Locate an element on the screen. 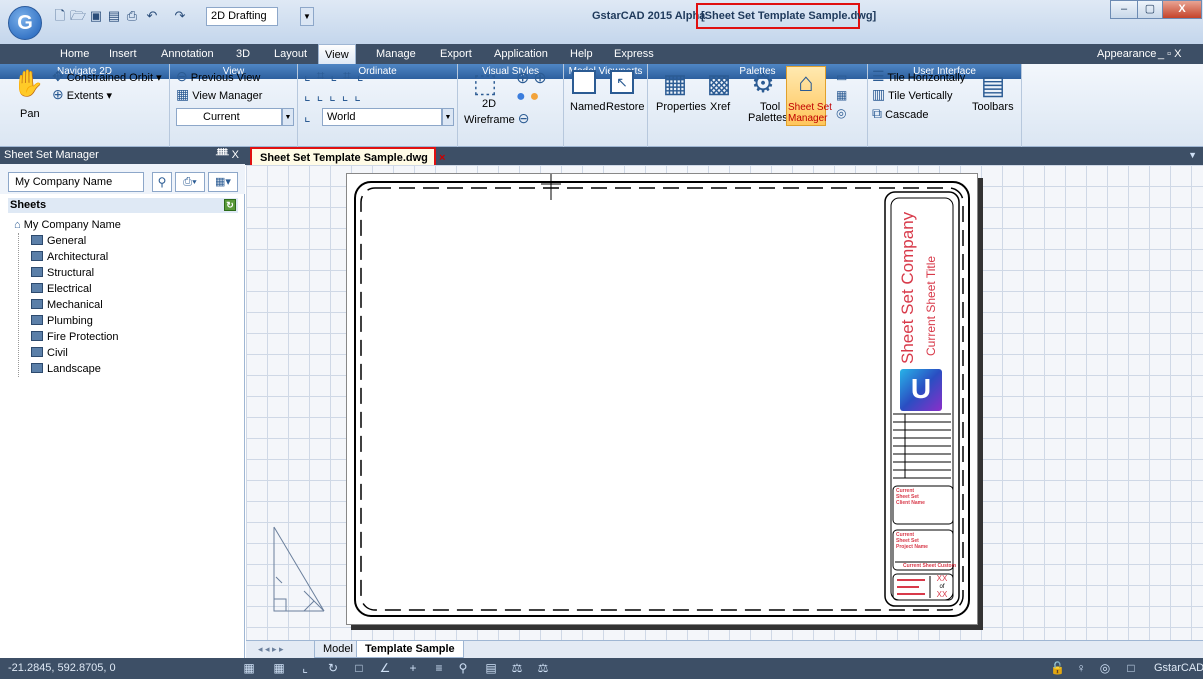  tab-list-icon: ▼ is located at coordinates (1192, 155).